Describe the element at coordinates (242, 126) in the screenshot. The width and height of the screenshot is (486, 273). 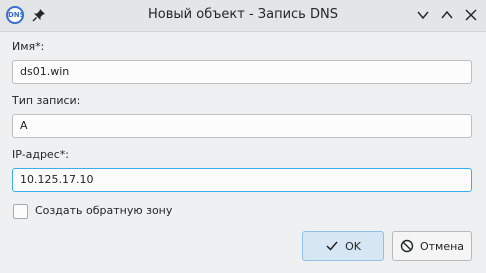
I see `record-type-field: A` at that location.